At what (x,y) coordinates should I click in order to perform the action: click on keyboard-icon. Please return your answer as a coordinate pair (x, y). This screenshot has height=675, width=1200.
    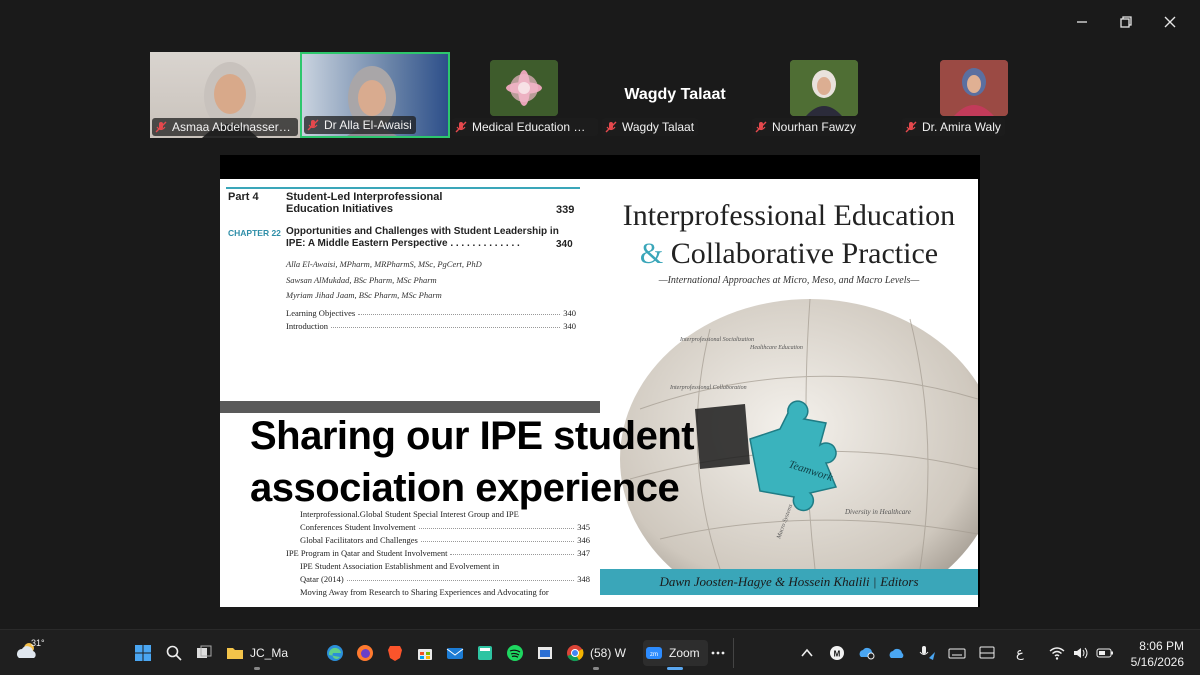
    Looking at the image, I should click on (957, 653).